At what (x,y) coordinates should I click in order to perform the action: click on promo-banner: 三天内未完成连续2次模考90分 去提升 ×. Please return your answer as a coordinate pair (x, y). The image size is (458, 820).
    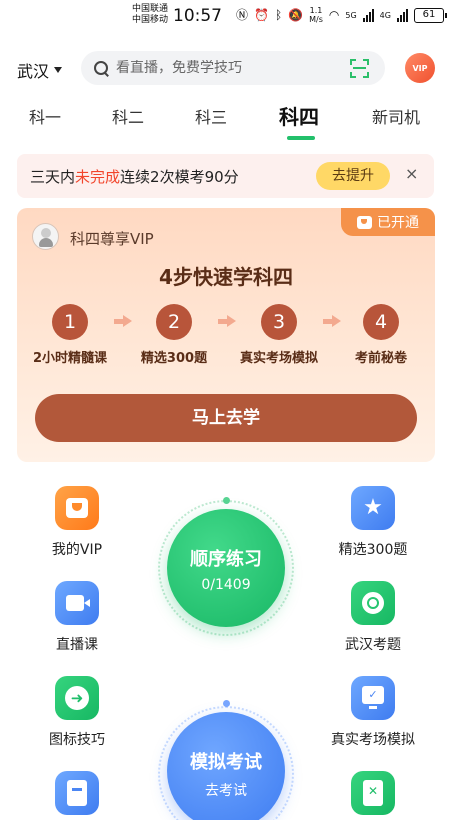
    Looking at the image, I should click on (225, 176).